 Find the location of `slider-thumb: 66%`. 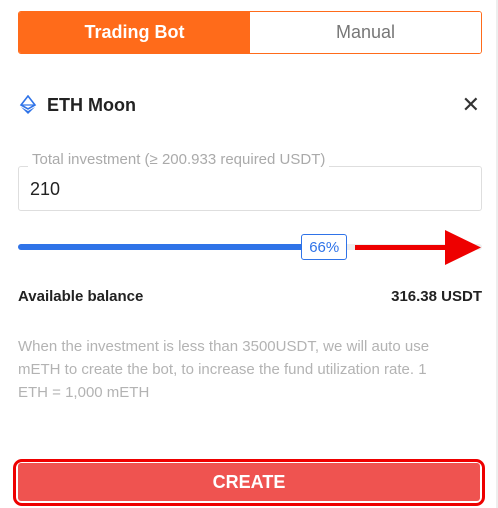

slider-thumb: 66% is located at coordinates (324, 247).